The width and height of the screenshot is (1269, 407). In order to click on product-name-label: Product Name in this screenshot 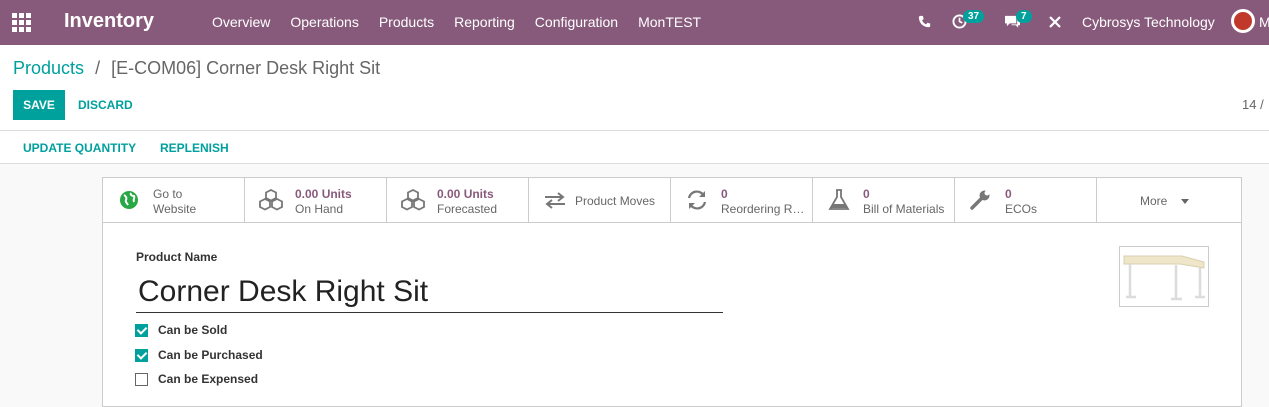, I will do `click(177, 257)`.